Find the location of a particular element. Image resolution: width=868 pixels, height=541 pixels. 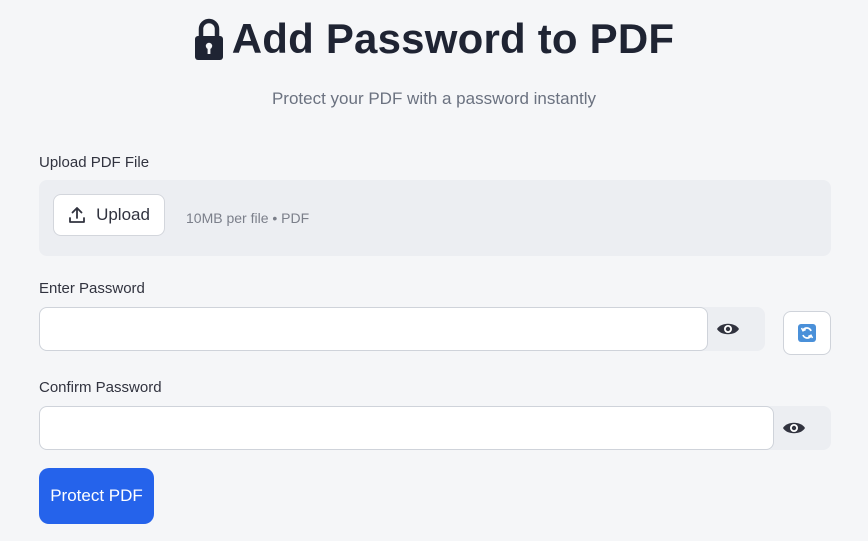

confirm-password-input is located at coordinates (406, 428).